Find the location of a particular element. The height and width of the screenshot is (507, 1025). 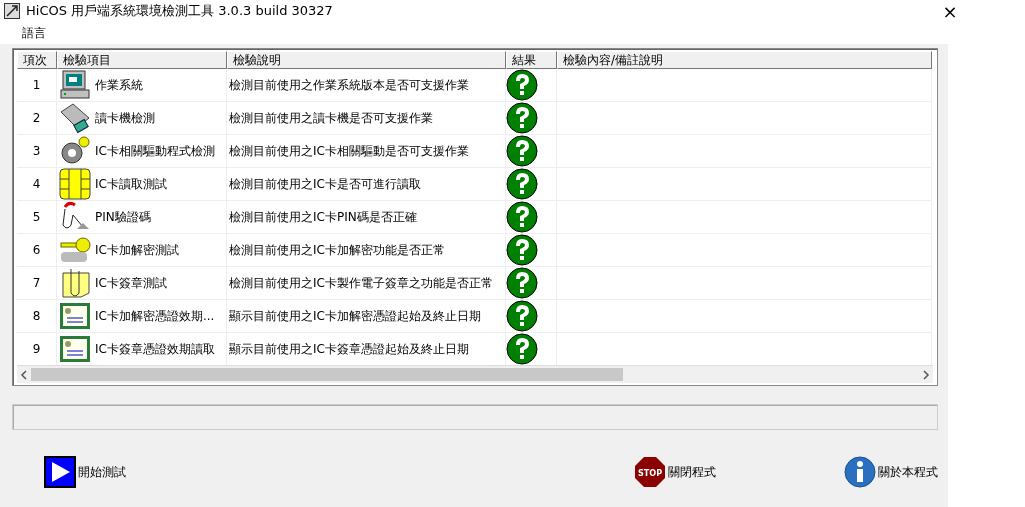

table-cell: IC卡簽章測試 is located at coordinates (131, 283).